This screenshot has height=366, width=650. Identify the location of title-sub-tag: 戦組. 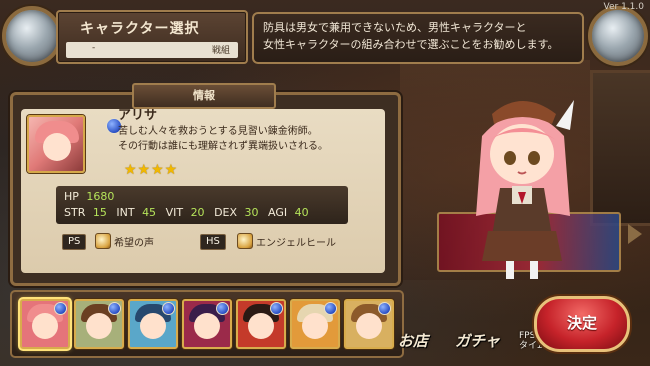
(220, 51).